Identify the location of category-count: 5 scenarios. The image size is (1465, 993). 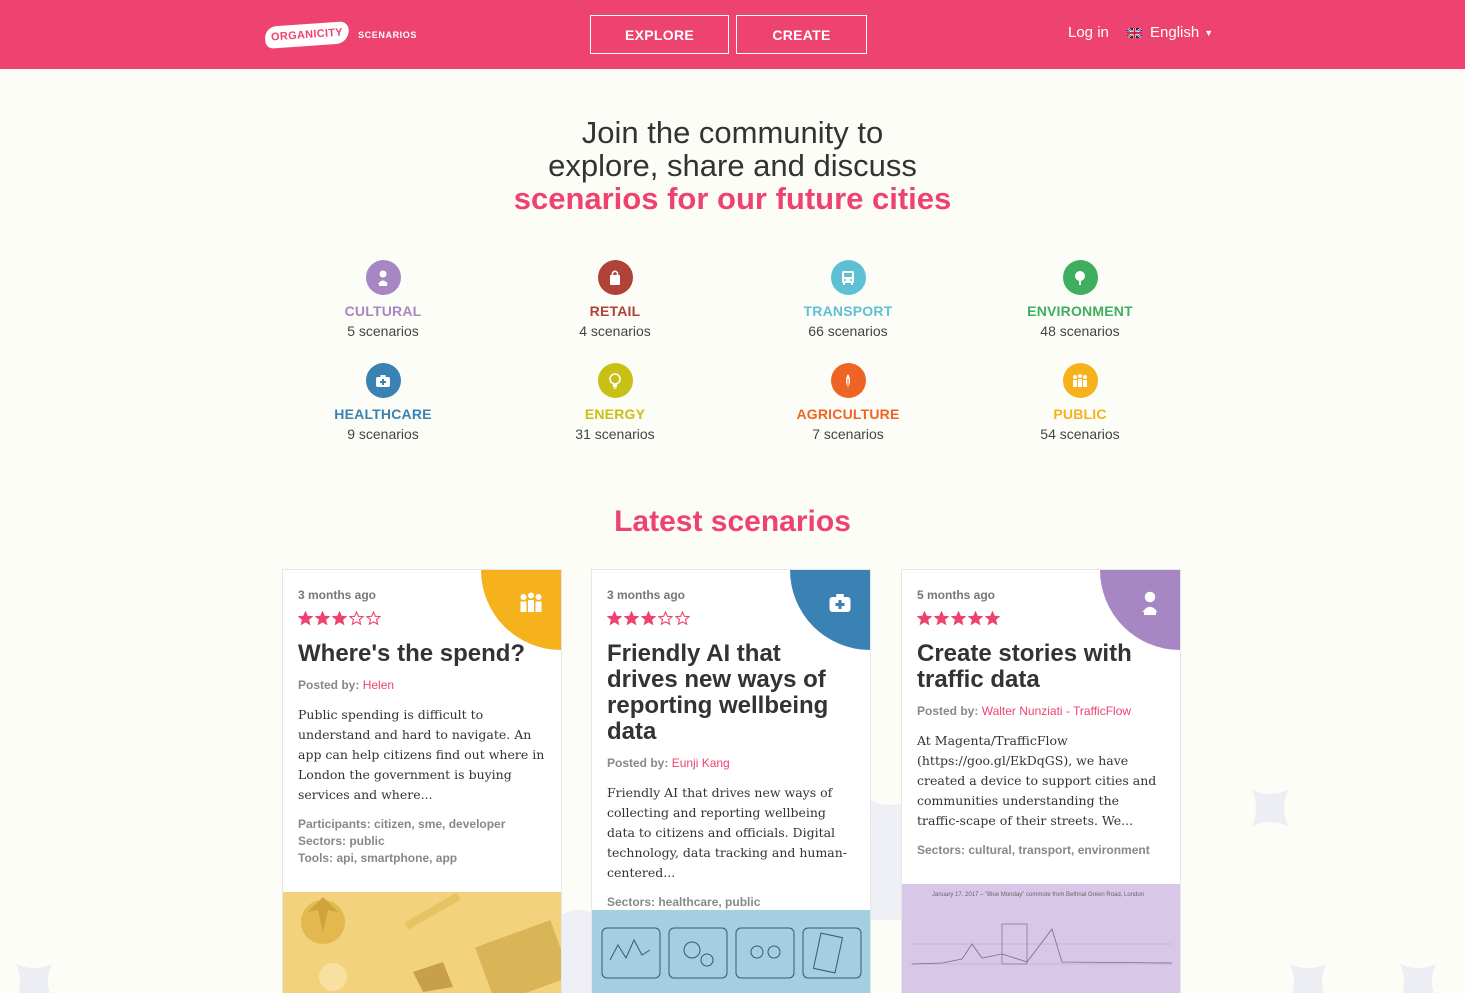
(383, 331).